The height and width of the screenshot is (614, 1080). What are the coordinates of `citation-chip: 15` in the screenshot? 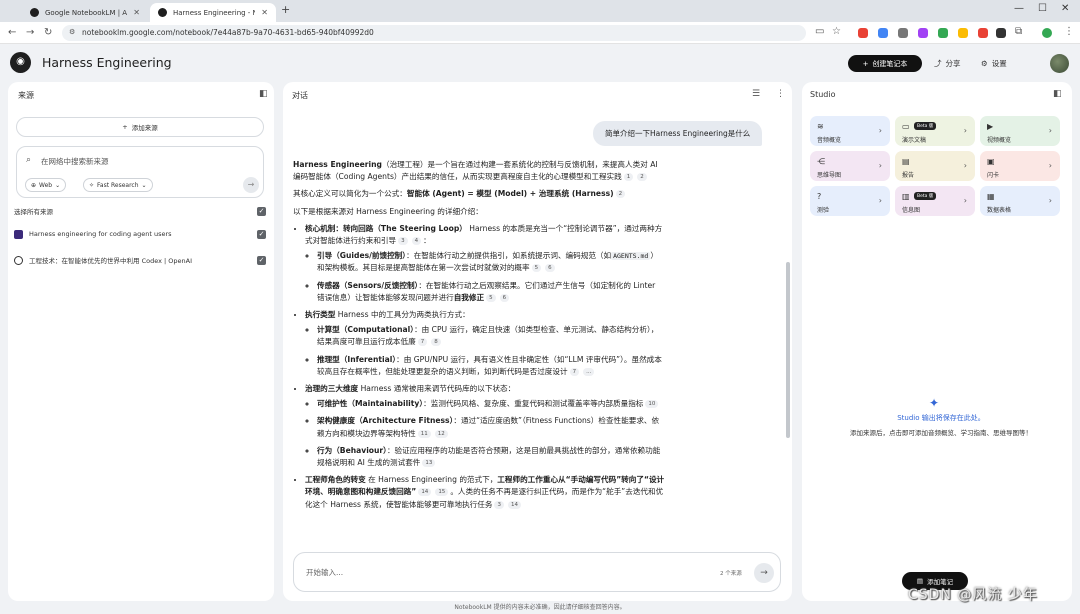 It's located at (442, 492).